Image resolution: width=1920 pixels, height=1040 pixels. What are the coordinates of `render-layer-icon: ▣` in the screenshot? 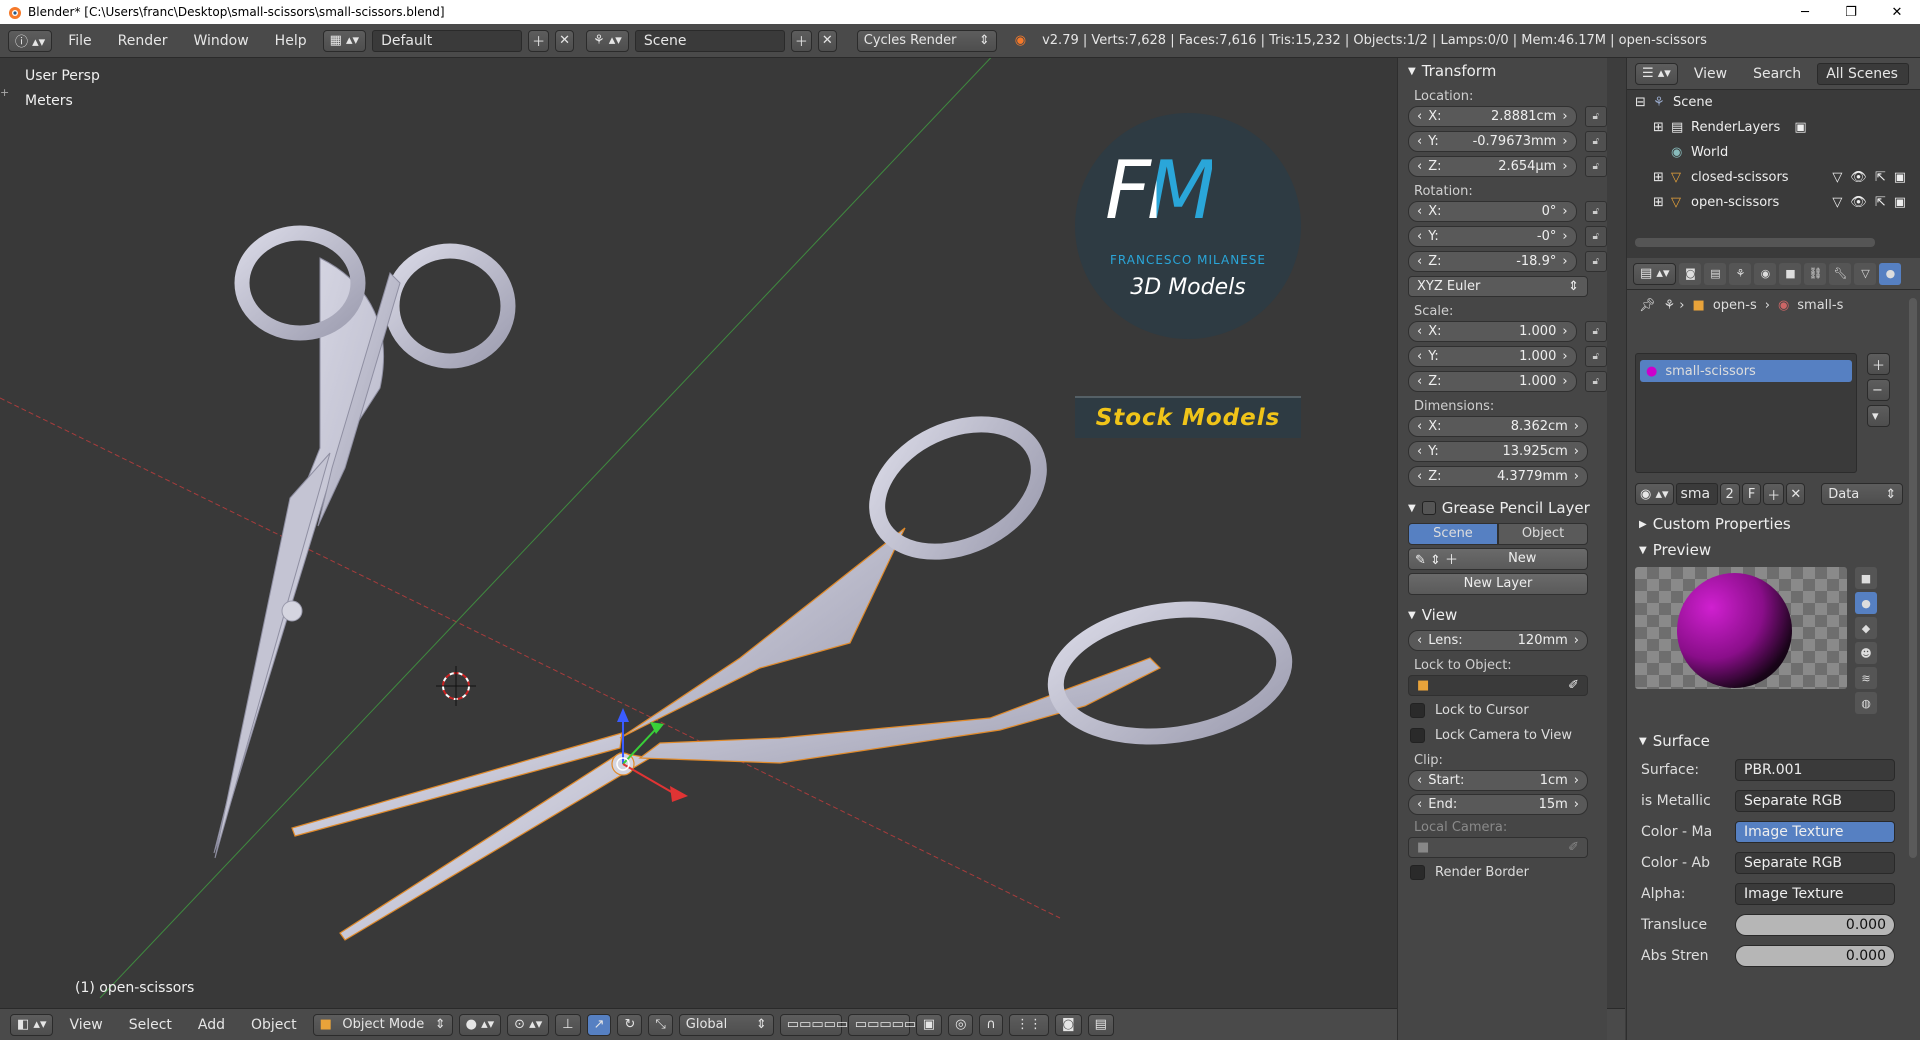 It's located at (1800, 127).